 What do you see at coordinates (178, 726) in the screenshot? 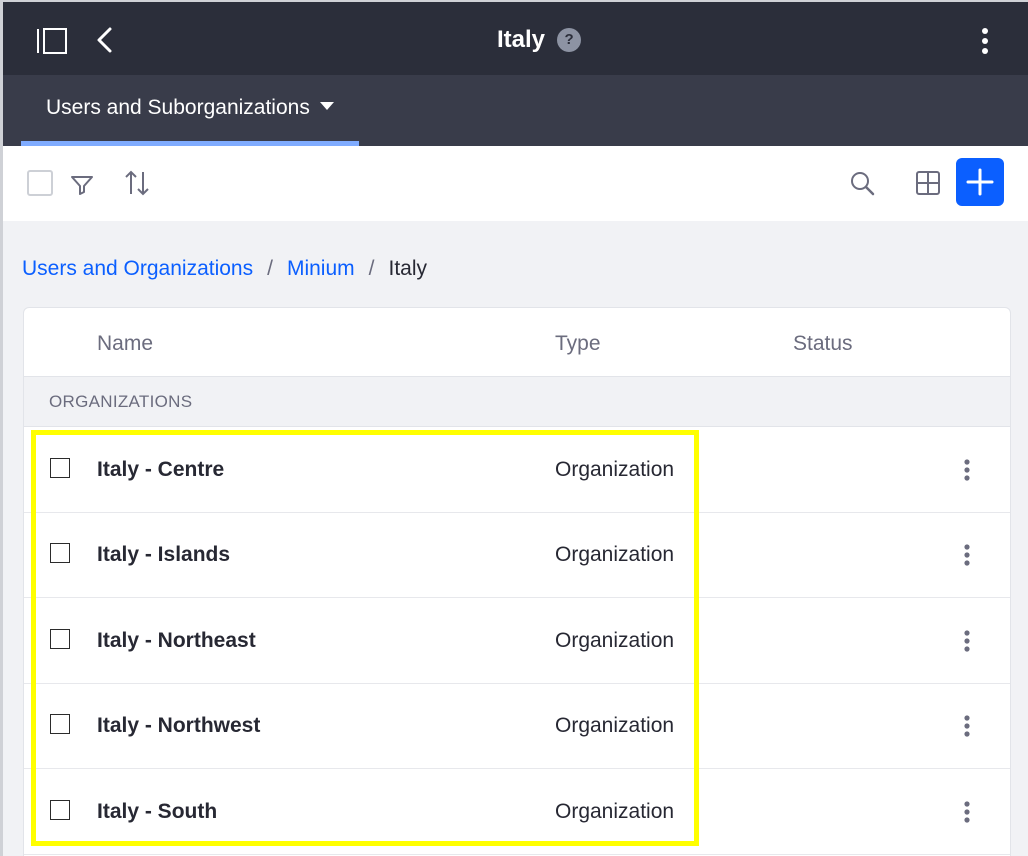
I see `row-name: Italy - Northwest` at bounding box center [178, 726].